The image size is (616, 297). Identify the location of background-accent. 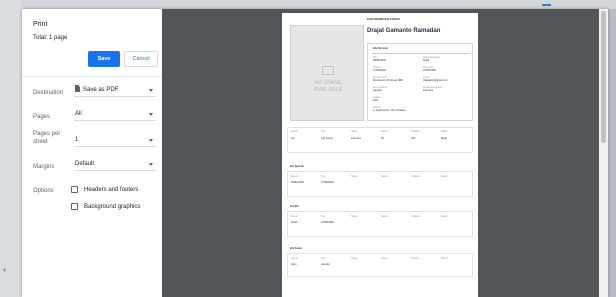
(546, 5).